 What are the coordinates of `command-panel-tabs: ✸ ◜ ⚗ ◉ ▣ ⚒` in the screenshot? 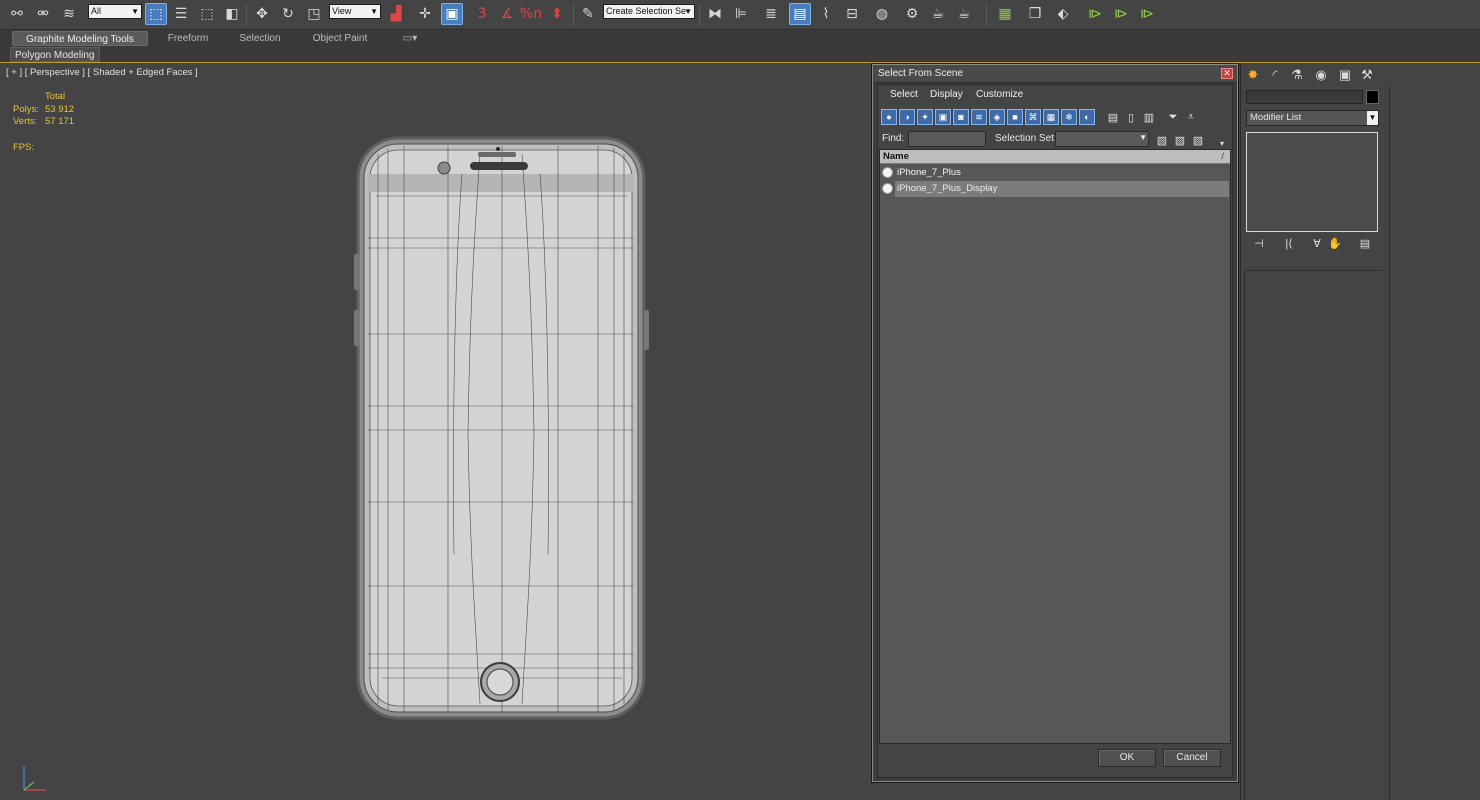 It's located at (1316, 75).